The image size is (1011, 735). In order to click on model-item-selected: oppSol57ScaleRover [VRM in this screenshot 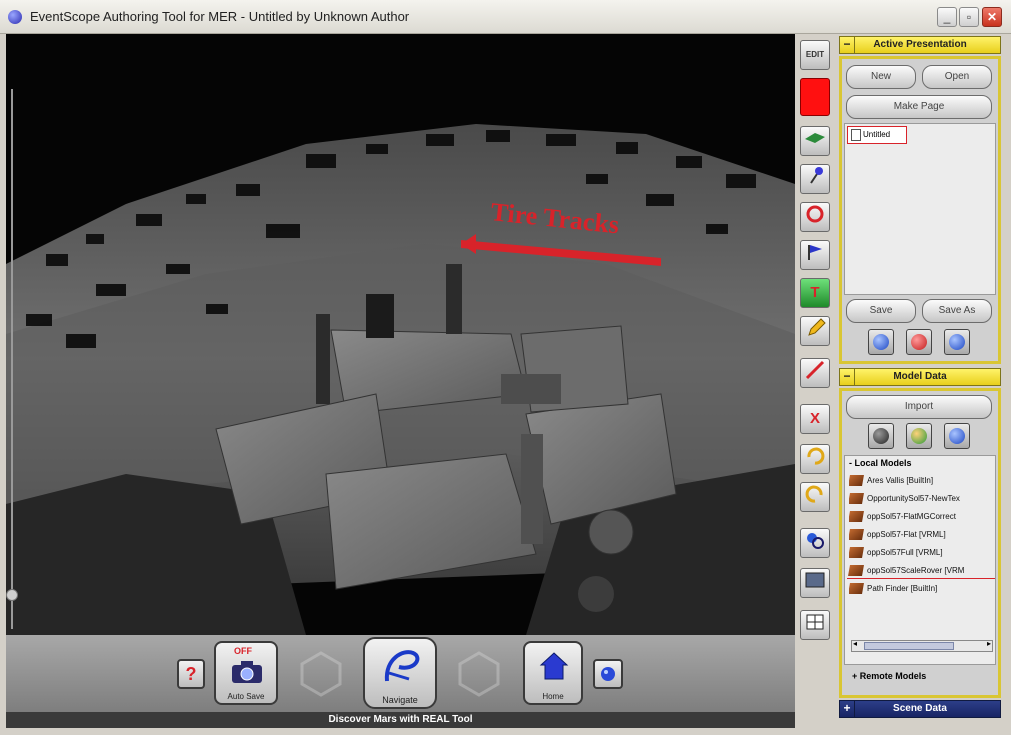, I will do `click(921, 571)`.